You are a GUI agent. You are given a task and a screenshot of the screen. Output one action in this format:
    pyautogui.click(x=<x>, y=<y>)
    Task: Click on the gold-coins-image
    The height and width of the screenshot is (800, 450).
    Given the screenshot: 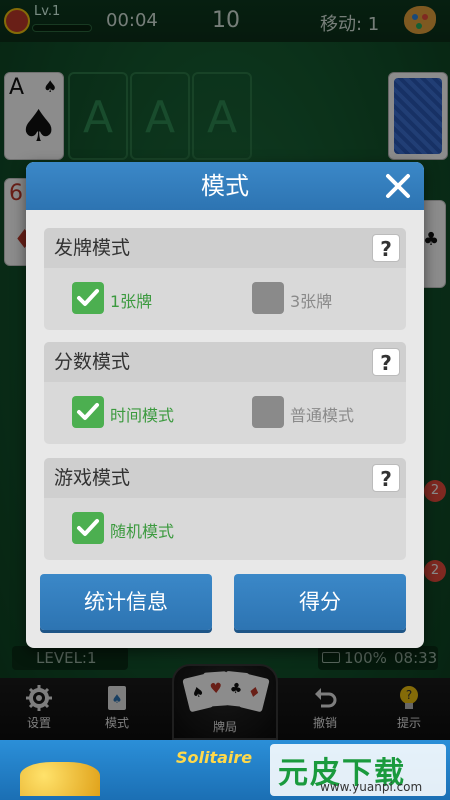 What is the action you would take?
    pyautogui.click(x=60, y=779)
    